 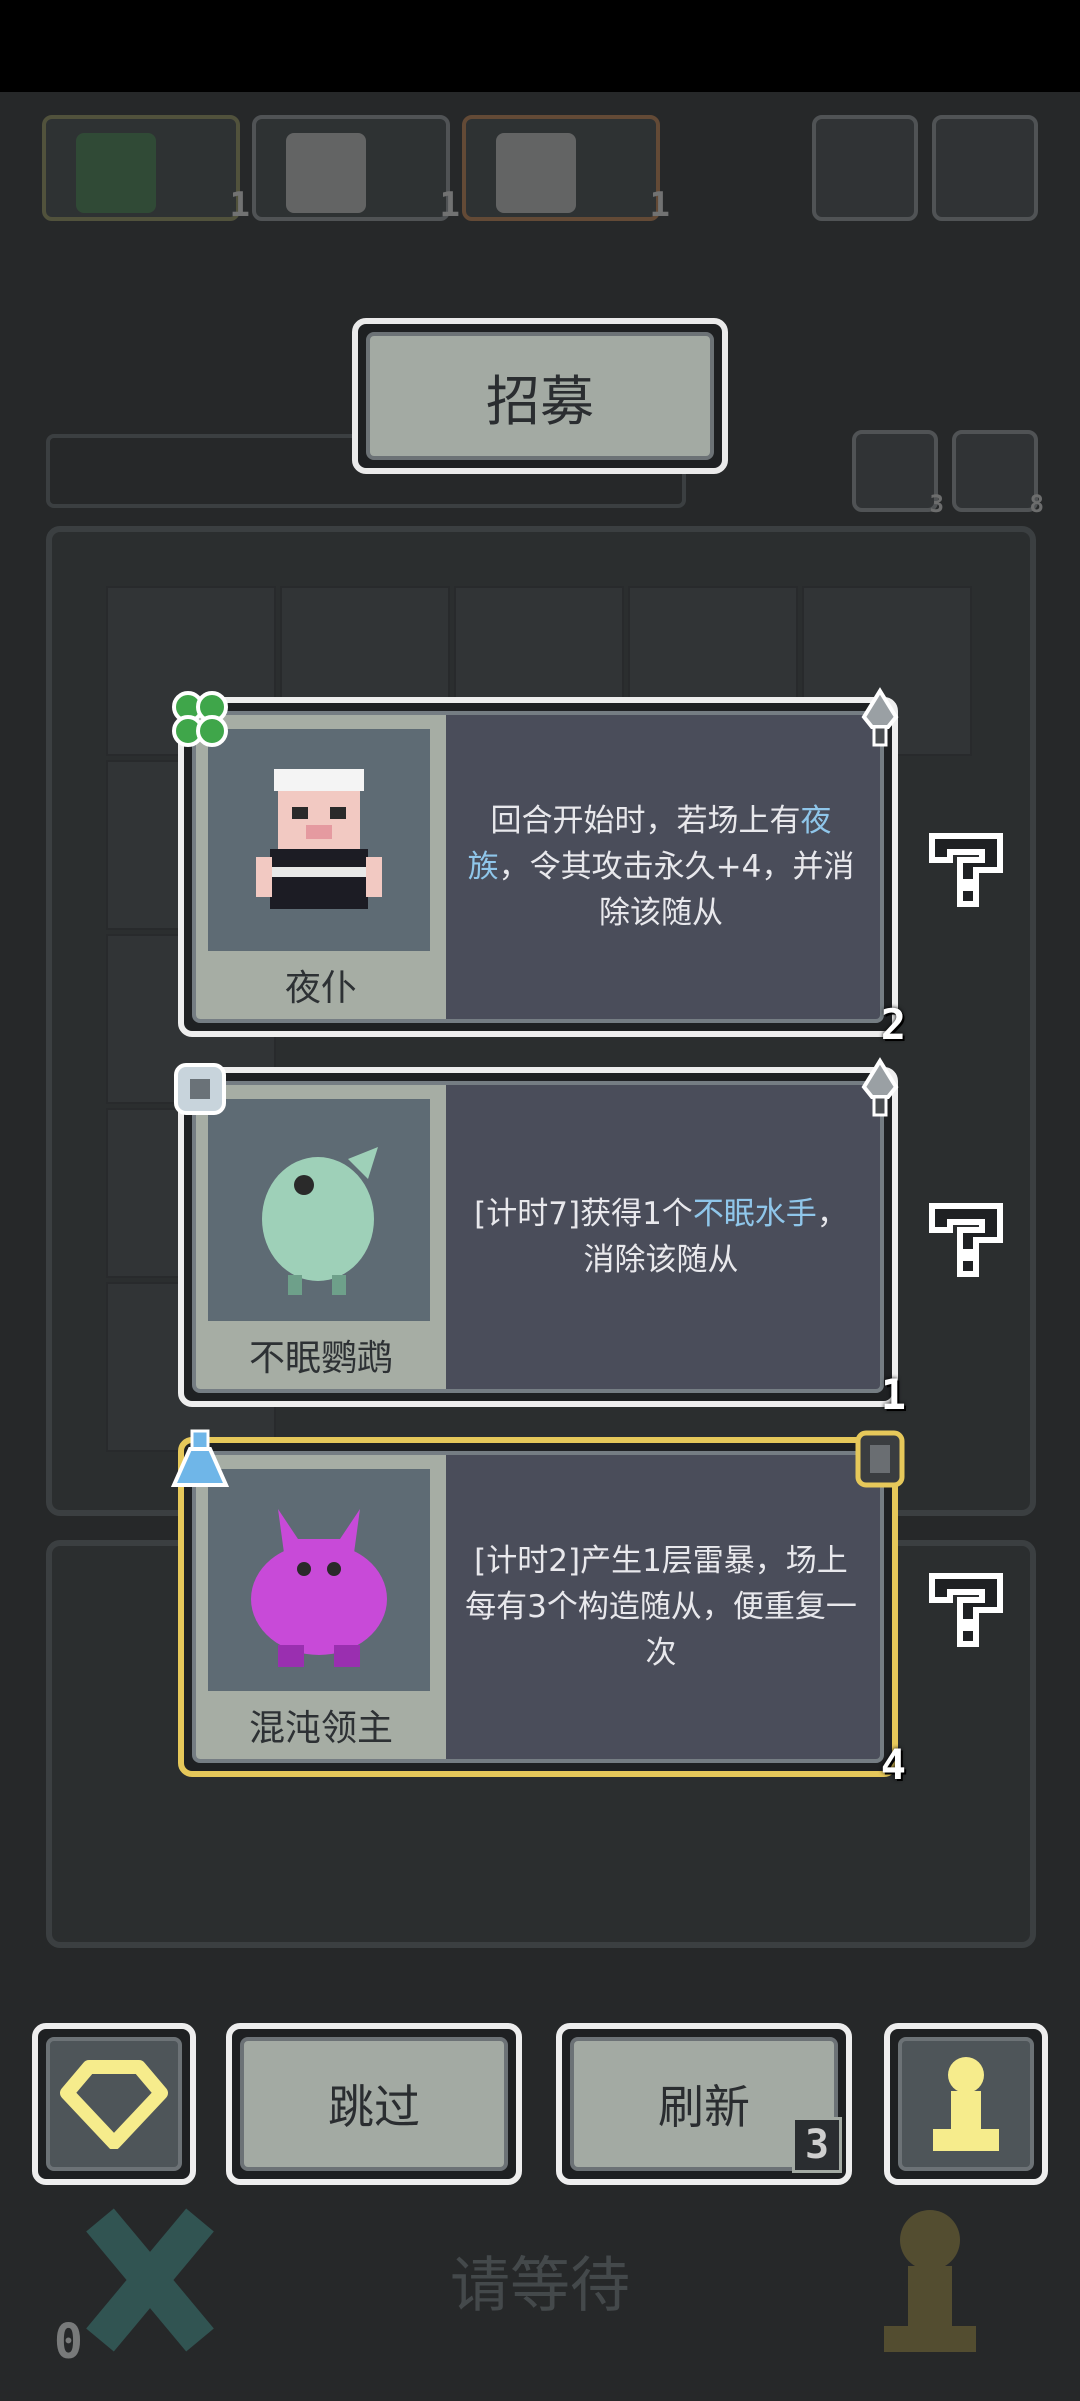 What do you see at coordinates (704, 2107) in the screenshot?
I see `refresh-label: 刷新` at bounding box center [704, 2107].